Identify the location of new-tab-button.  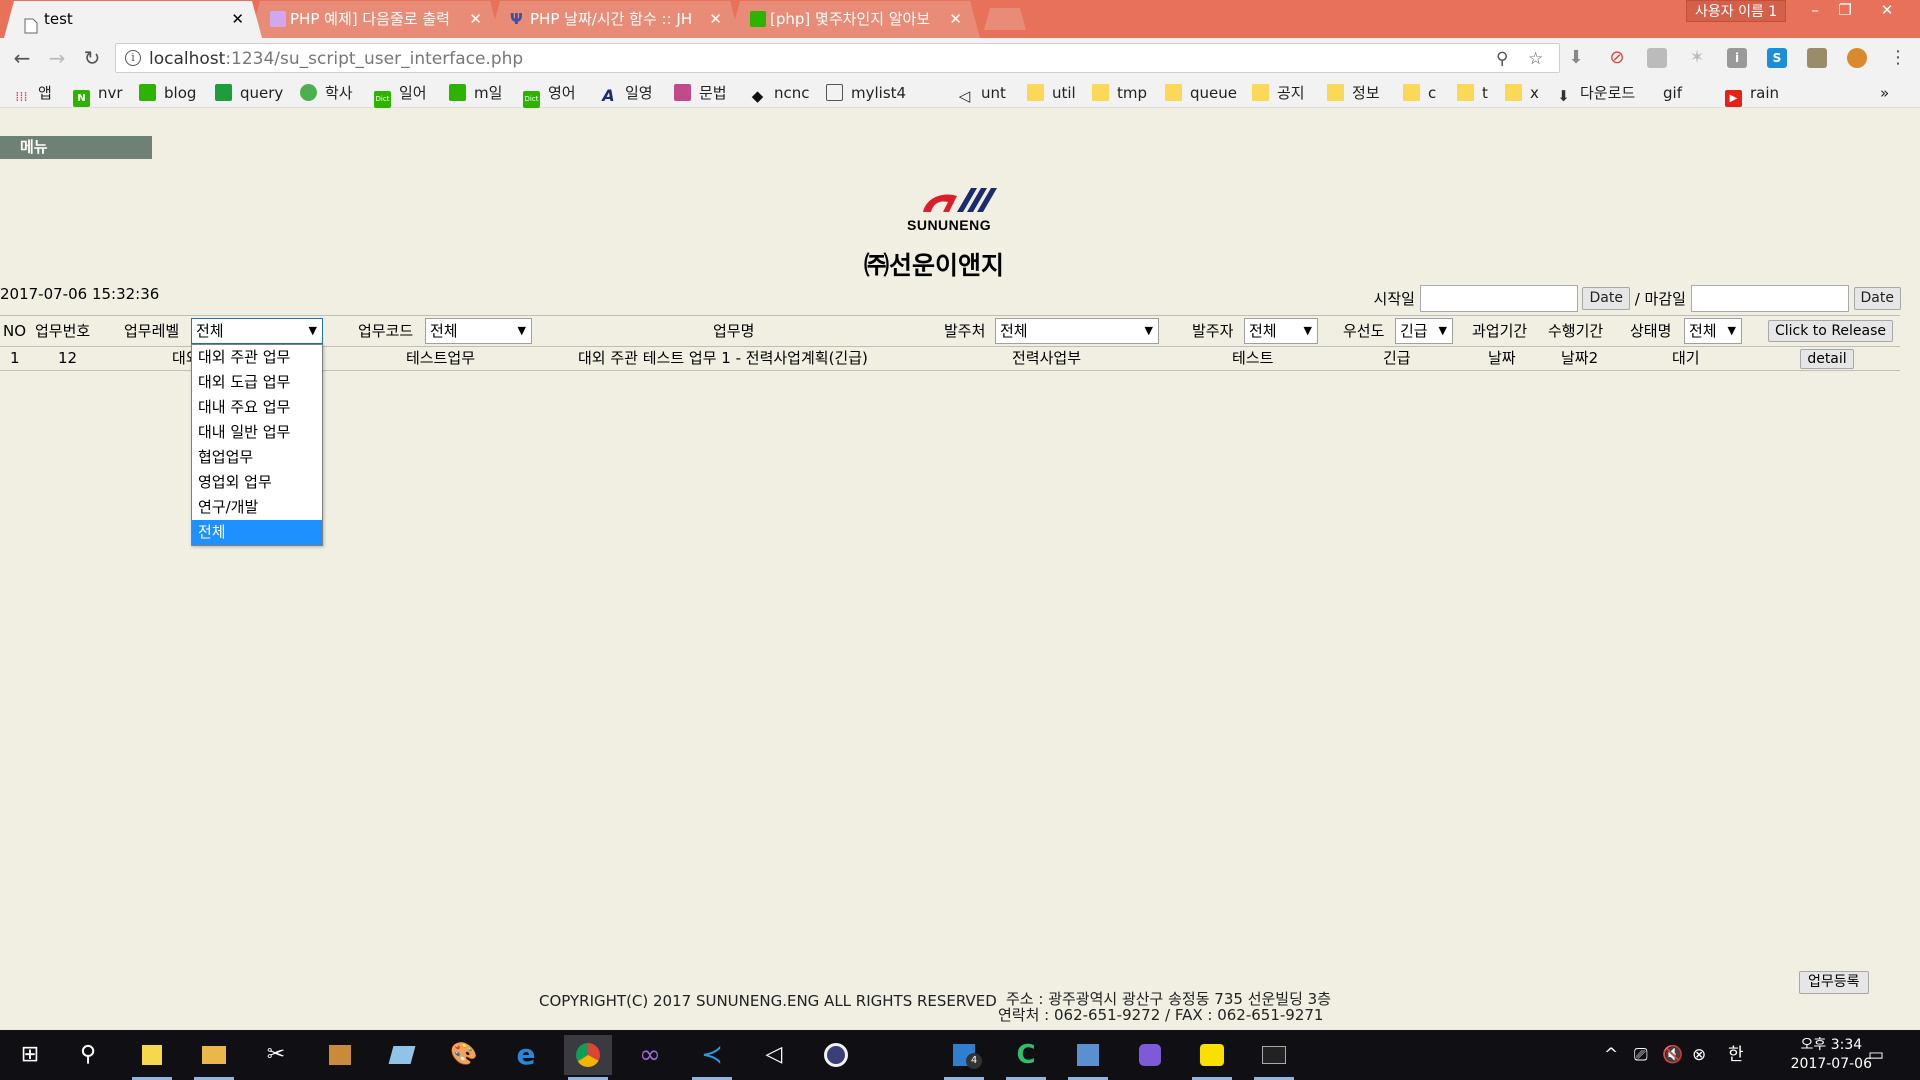
(1005, 19).